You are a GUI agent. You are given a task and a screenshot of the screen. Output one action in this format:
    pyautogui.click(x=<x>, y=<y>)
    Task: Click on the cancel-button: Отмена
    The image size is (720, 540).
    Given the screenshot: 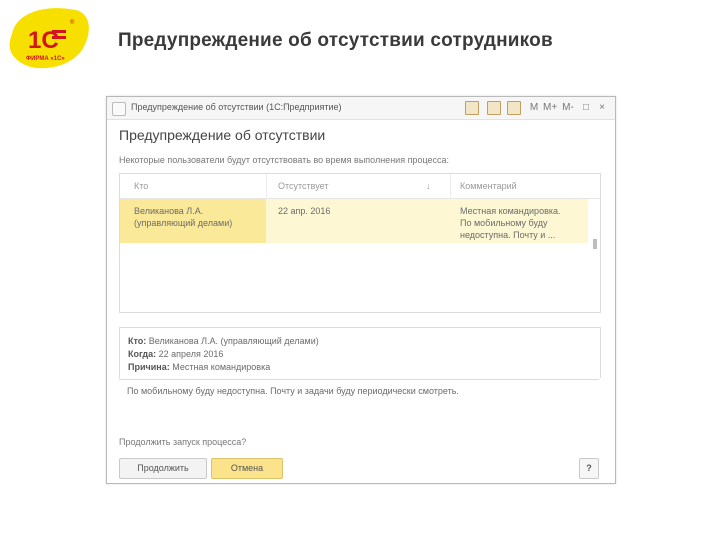 What is the action you would take?
    pyautogui.click(x=247, y=468)
    